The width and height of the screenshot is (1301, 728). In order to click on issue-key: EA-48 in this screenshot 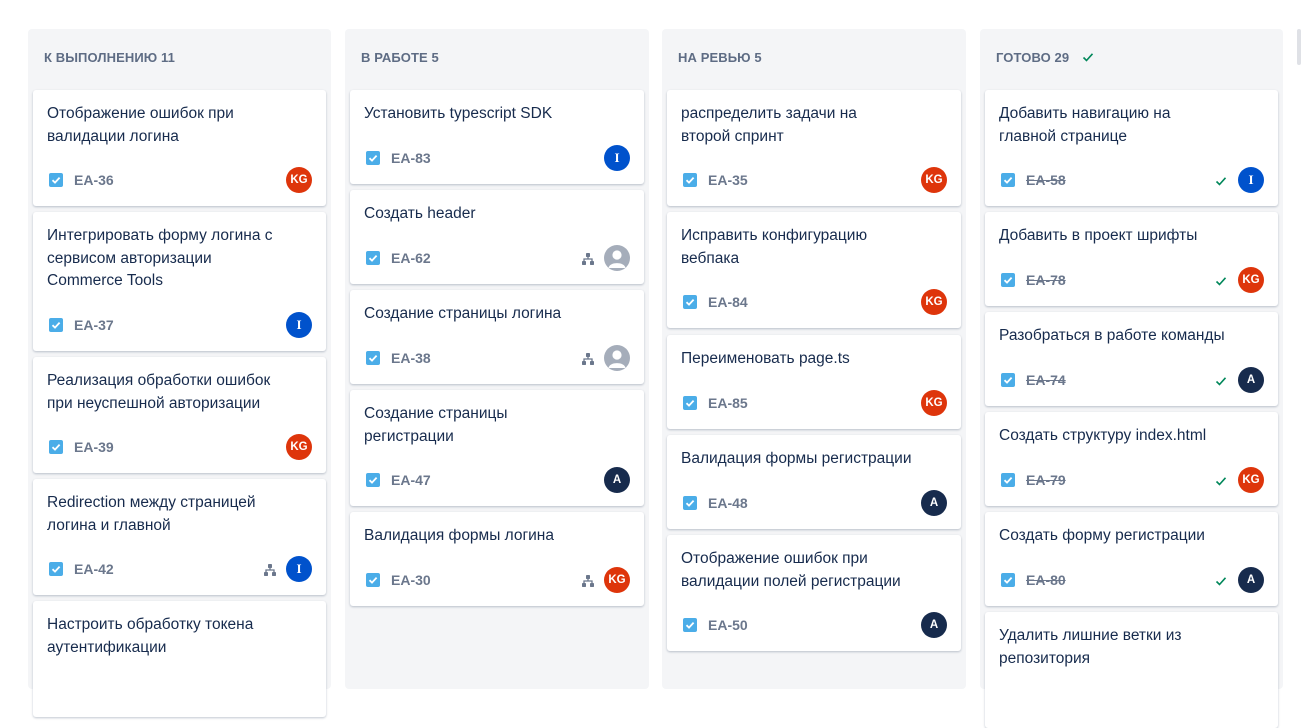, I will do `click(728, 503)`.